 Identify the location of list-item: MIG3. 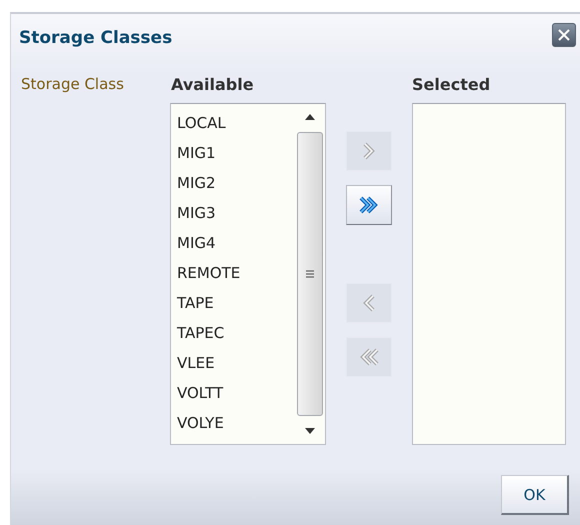
(236, 213).